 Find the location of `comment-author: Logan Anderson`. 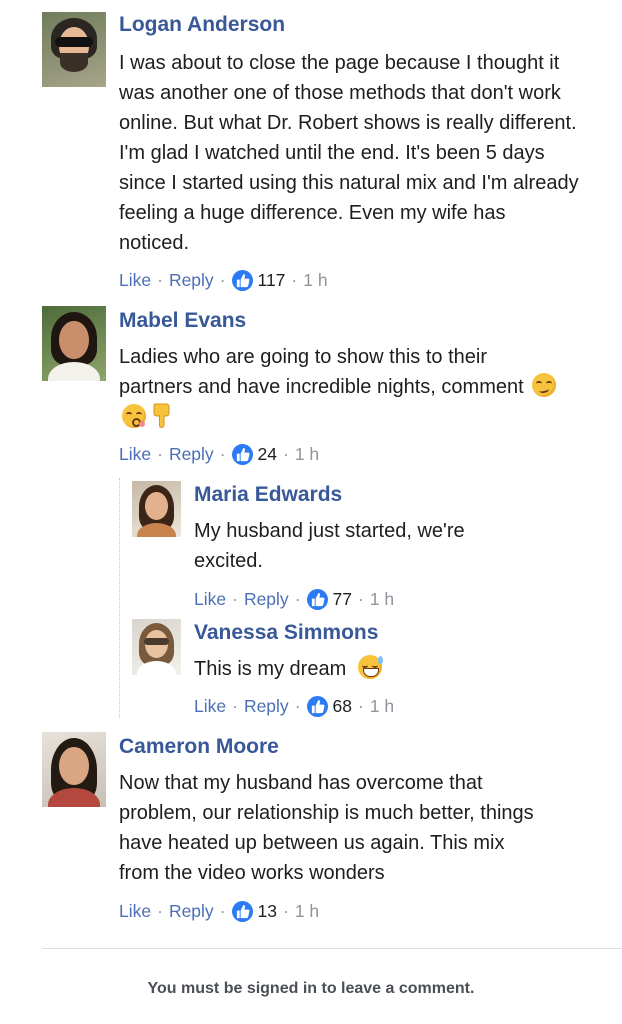

comment-author: Logan Anderson is located at coordinates (202, 25).